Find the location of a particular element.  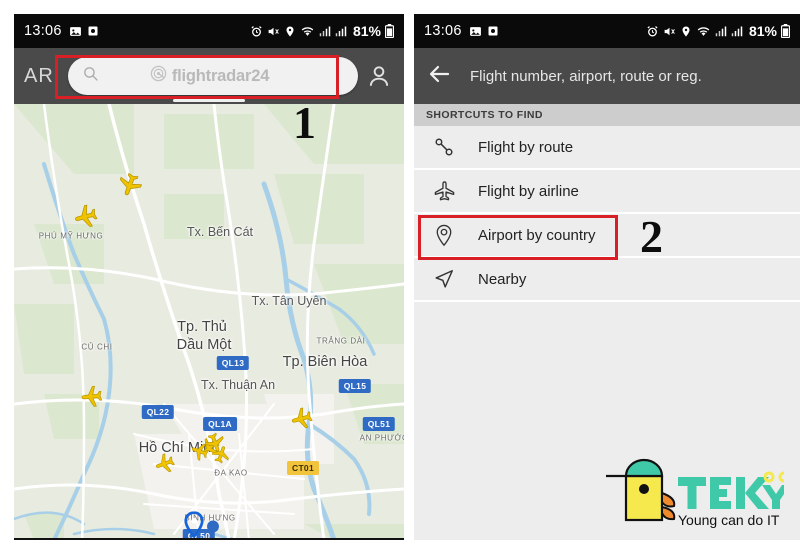

road-badge: QL51 is located at coordinates (379, 424).